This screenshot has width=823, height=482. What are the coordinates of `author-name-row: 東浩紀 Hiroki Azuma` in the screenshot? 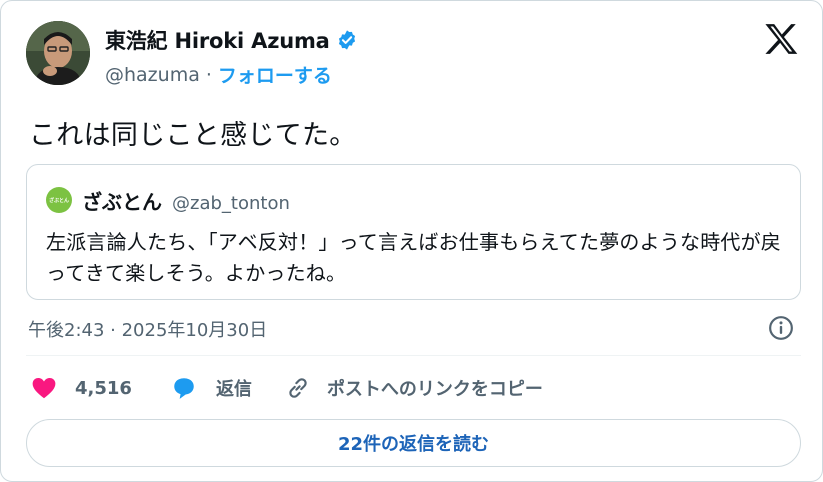 It's located at (231, 40).